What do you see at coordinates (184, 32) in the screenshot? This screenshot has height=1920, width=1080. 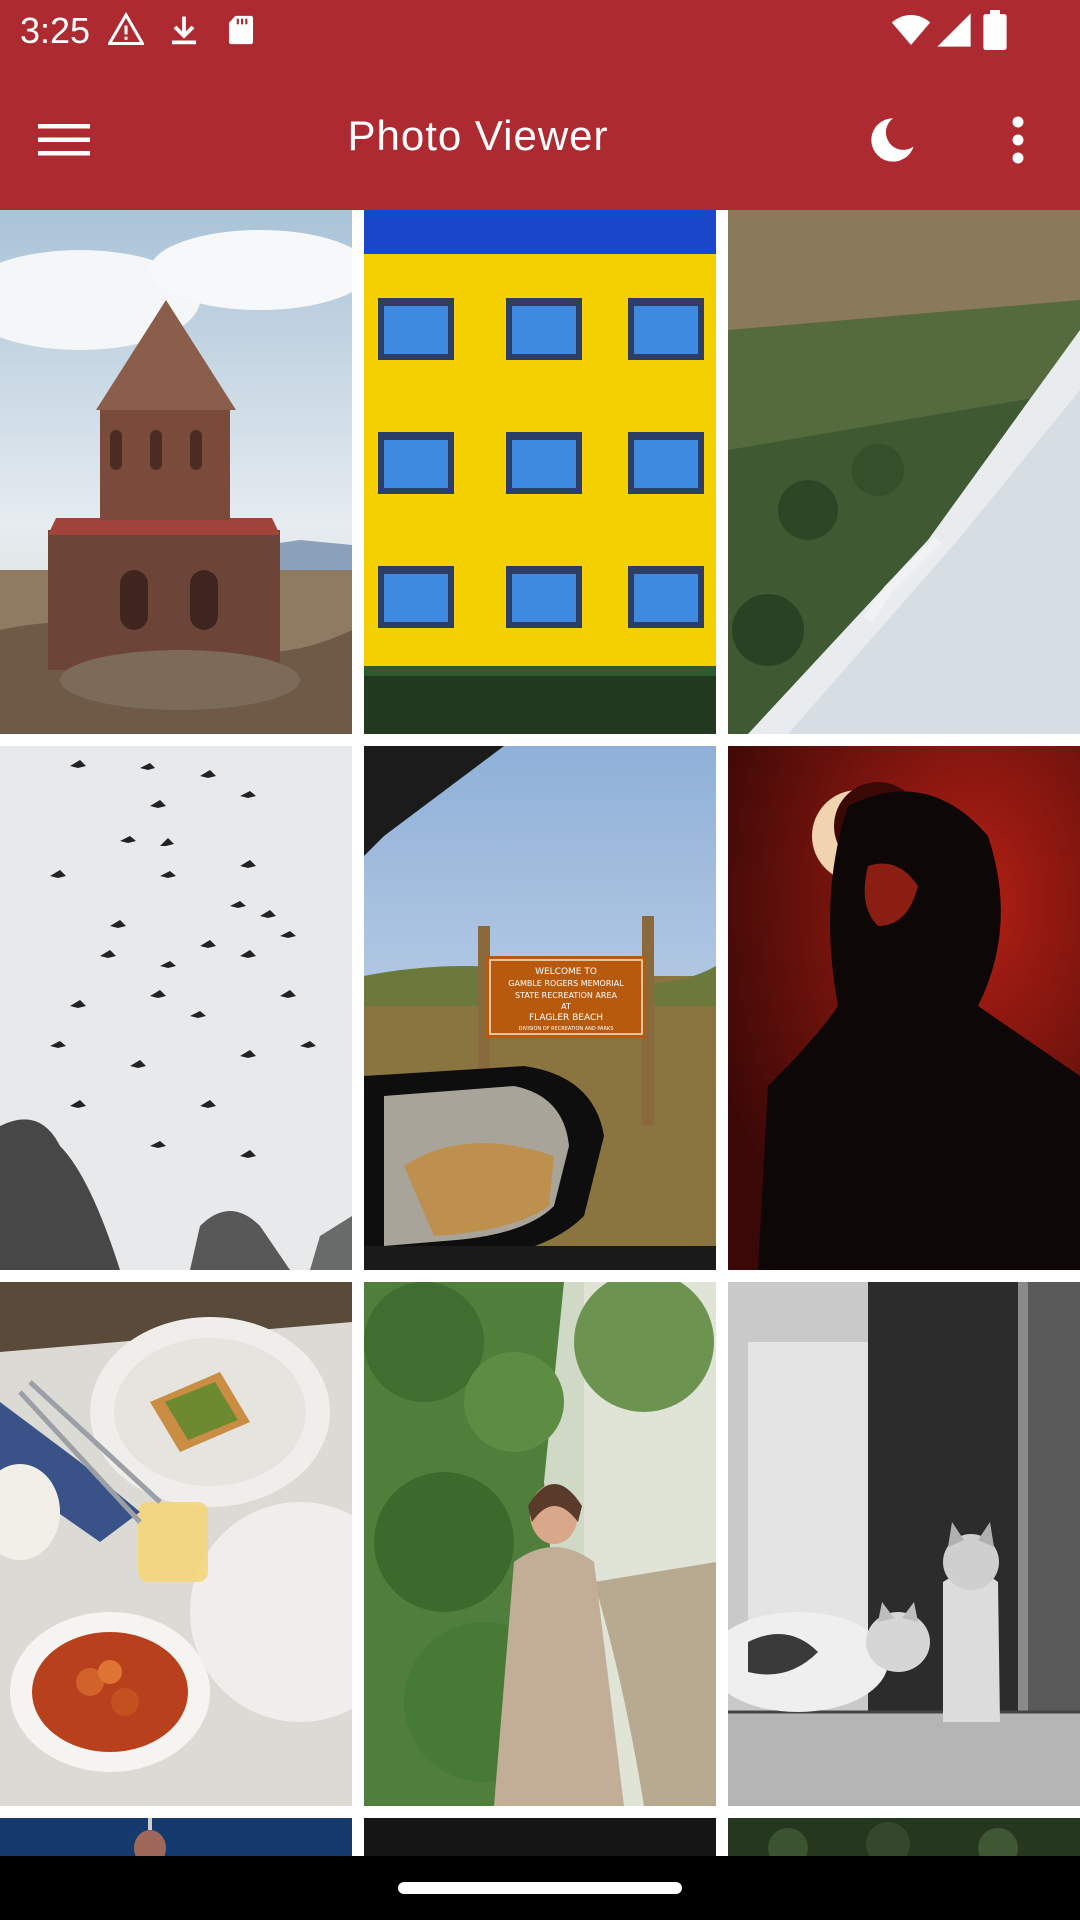 I see `download-icon` at bounding box center [184, 32].